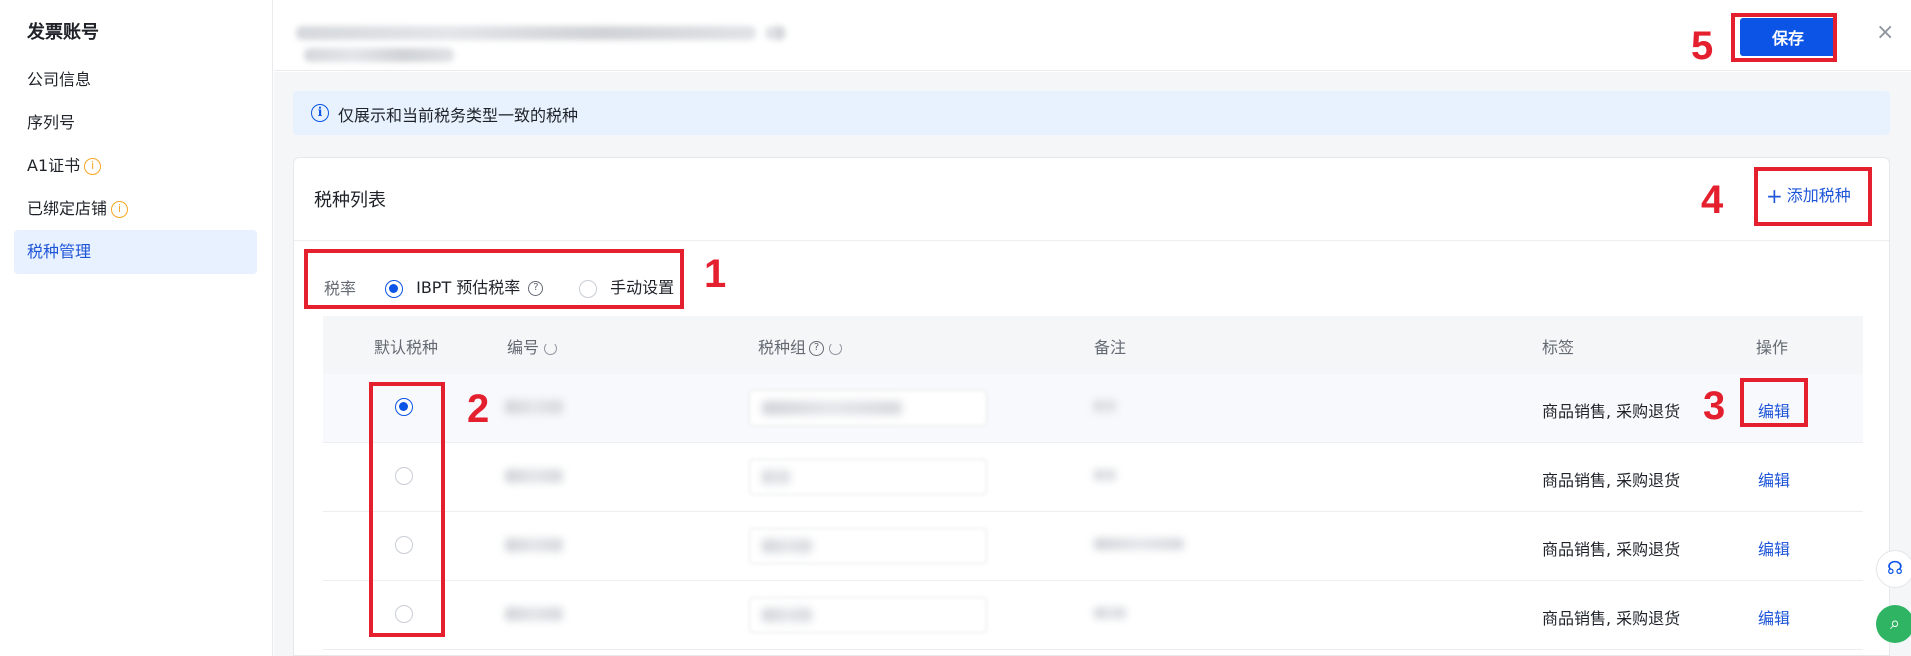 The height and width of the screenshot is (656, 1911). Describe the element at coordinates (616, 42) in the screenshot. I see `blurred-page-title` at that location.